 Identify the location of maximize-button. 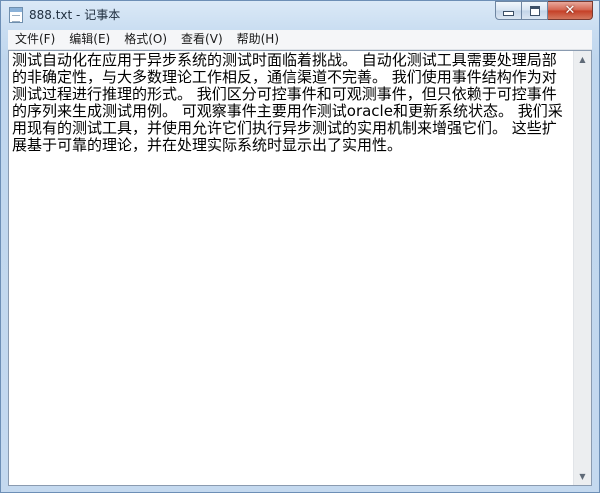
(535, 10).